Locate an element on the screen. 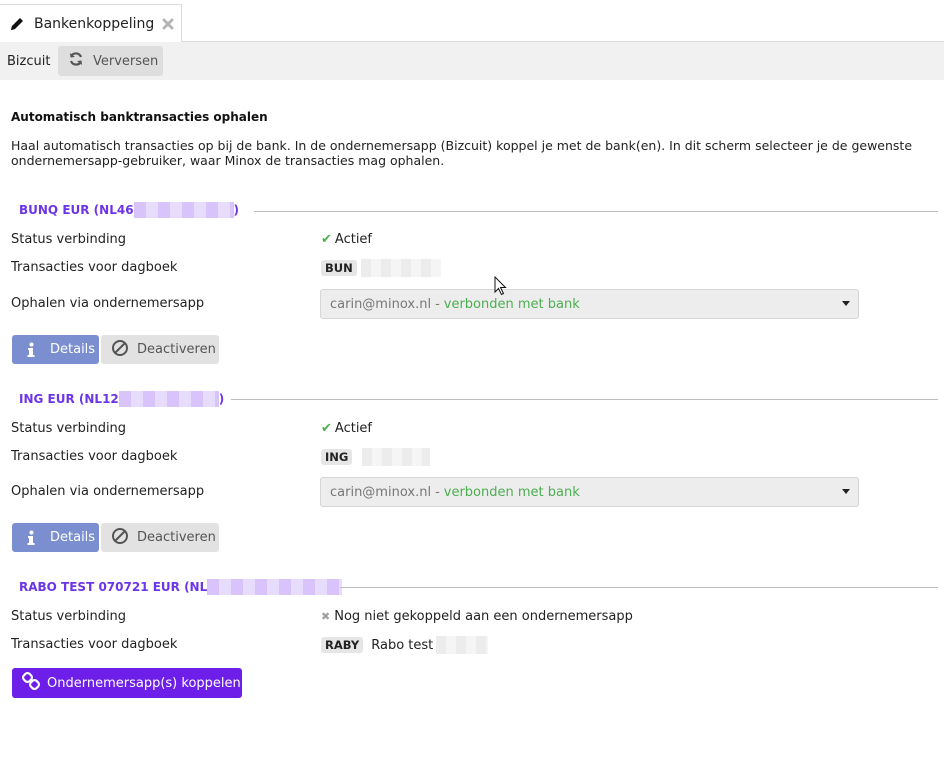 The width and height of the screenshot is (944, 758). journal-value: BUN is located at coordinates (381, 268).